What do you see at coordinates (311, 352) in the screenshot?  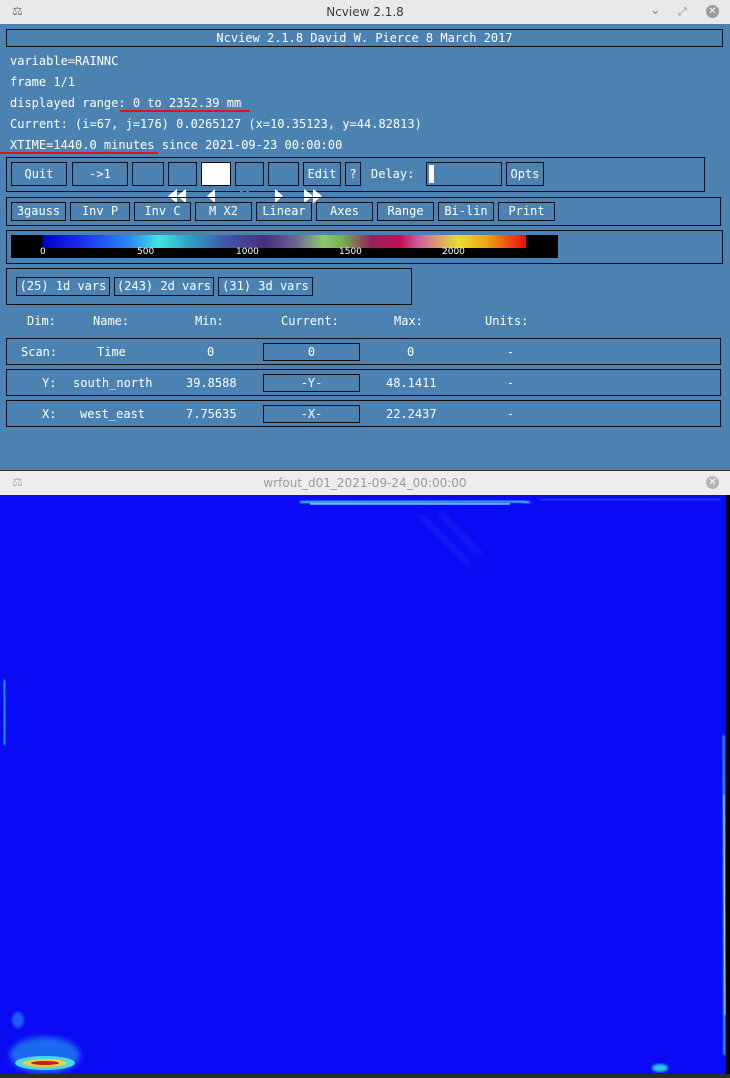 I see `current-value-button: 0` at bounding box center [311, 352].